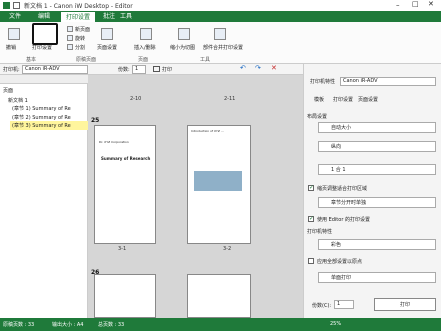 This screenshot has width=441, height=331. Describe the element at coordinates (11, 47) in the screenshot. I see `undo-button: 撤销` at that location.